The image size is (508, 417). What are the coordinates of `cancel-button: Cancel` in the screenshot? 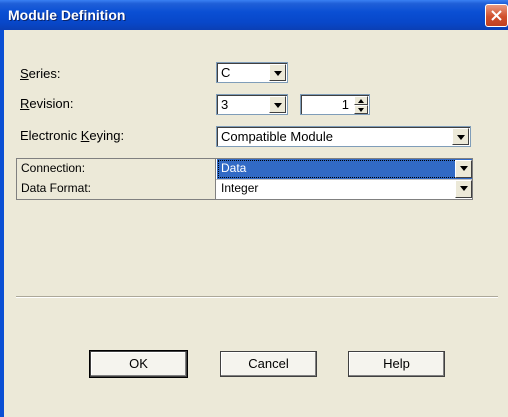 It's located at (268, 364).